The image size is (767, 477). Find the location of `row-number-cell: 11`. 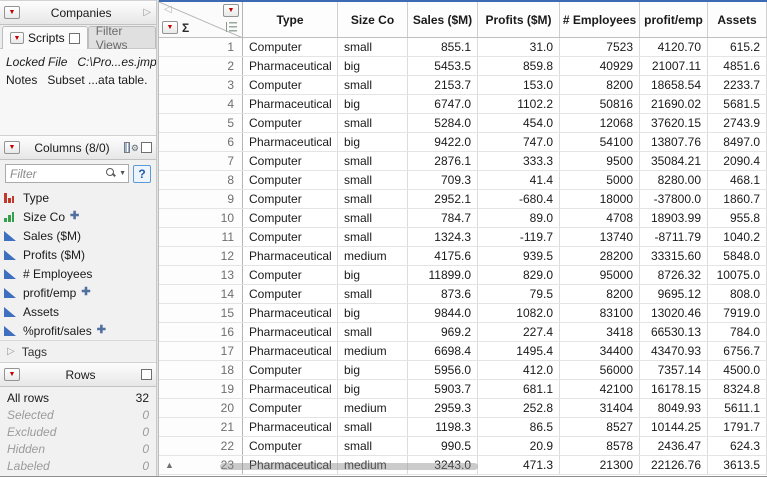

row-number-cell: 11 is located at coordinates (201, 237).